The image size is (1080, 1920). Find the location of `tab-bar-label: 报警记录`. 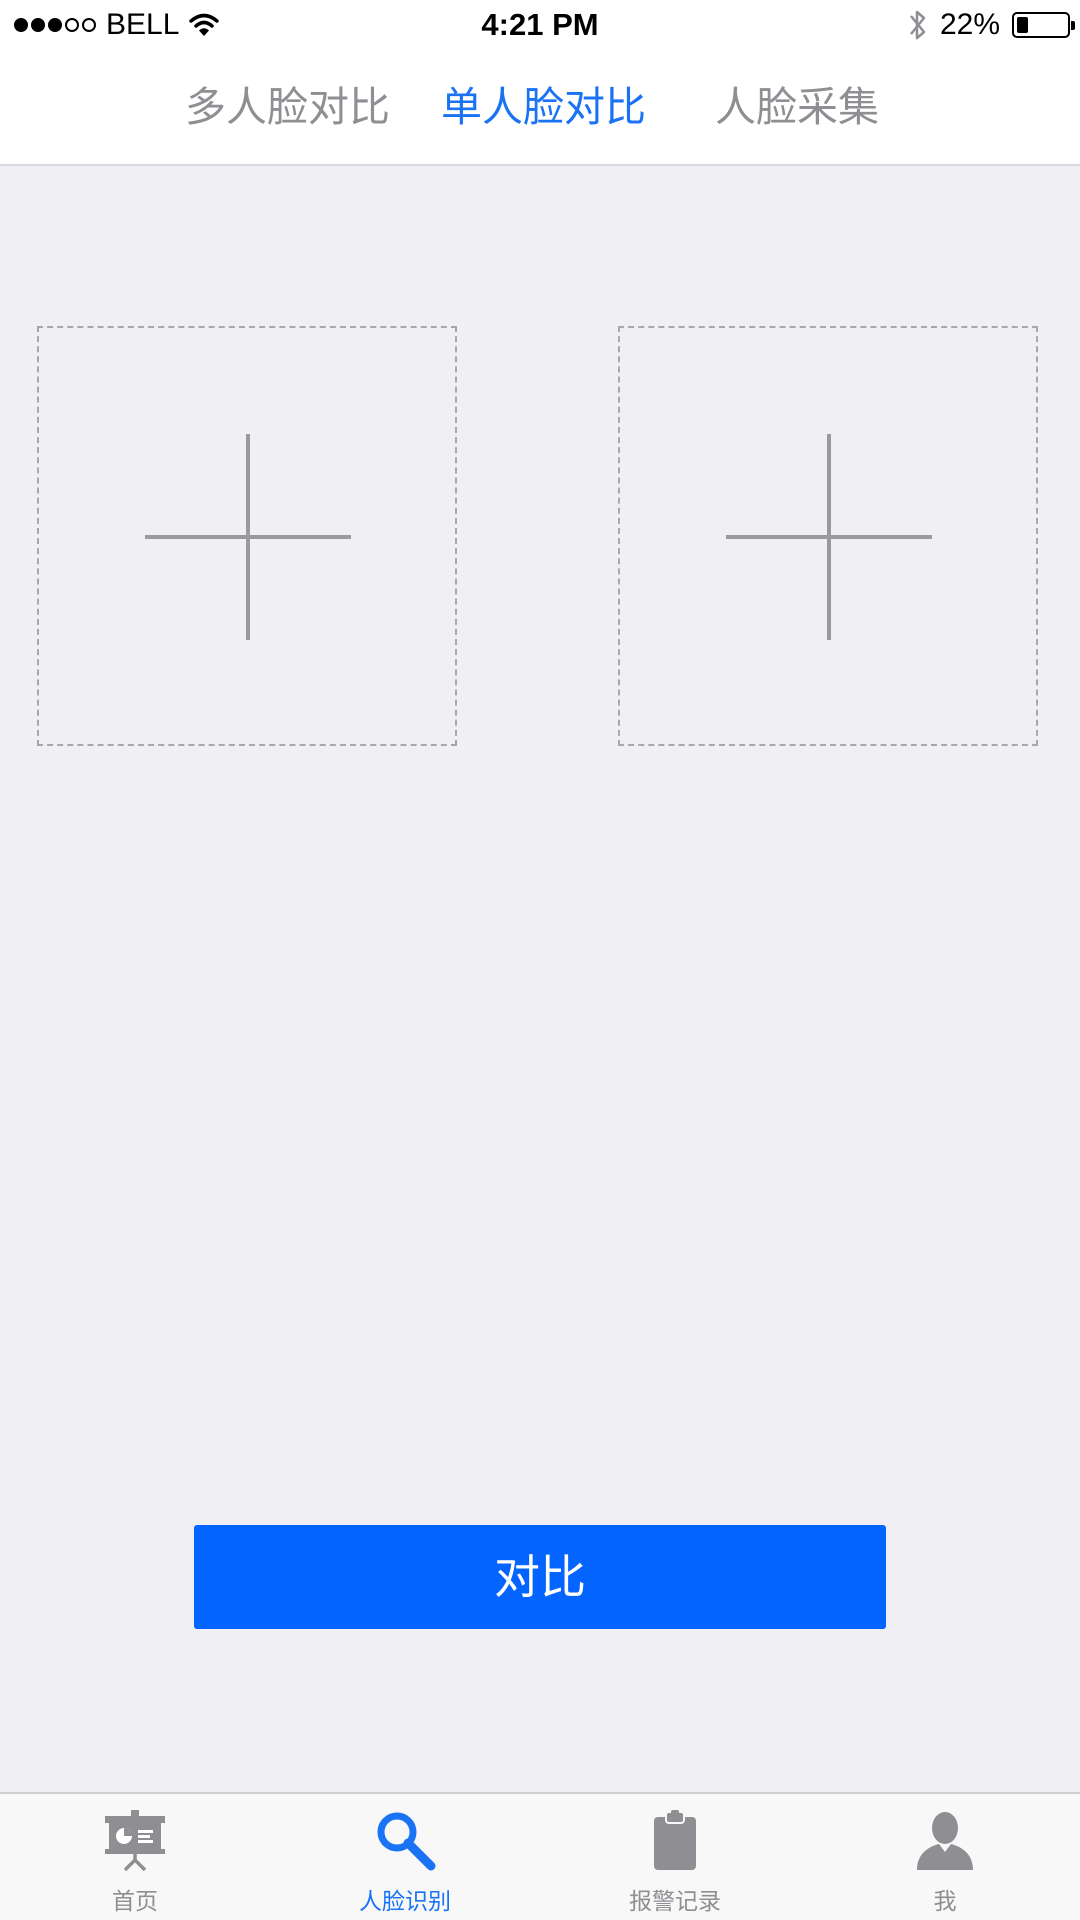

tab-bar-label: 报警记录 is located at coordinates (675, 1902).